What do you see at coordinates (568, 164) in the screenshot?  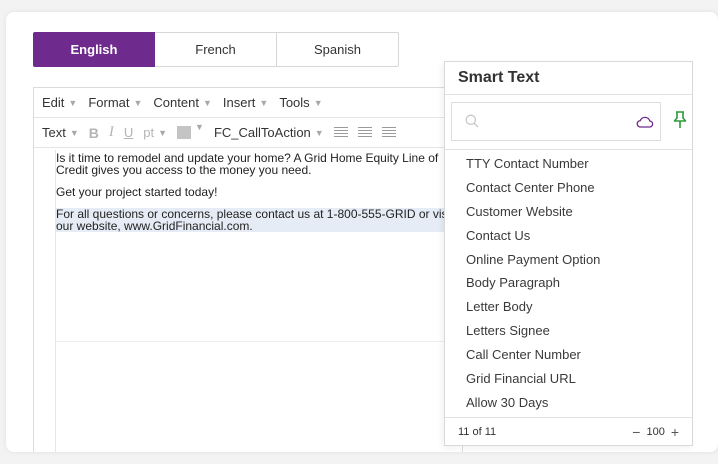 I see `list-item: TTY Contact Number` at bounding box center [568, 164].